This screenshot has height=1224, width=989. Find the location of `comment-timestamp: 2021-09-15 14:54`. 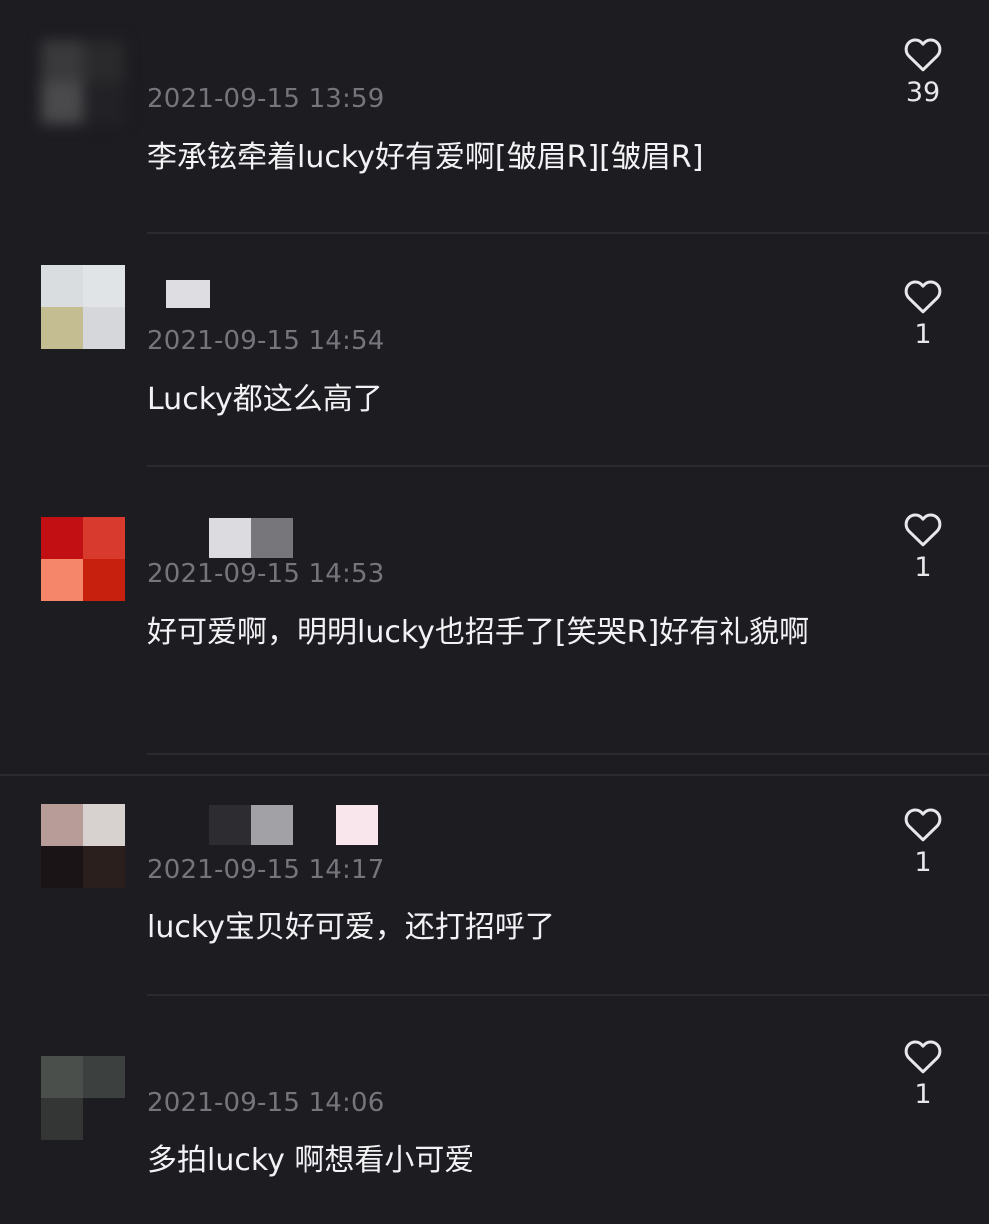

comment-timestamp: 2021-09-15 14:54 is located at coordinates (266, 341).